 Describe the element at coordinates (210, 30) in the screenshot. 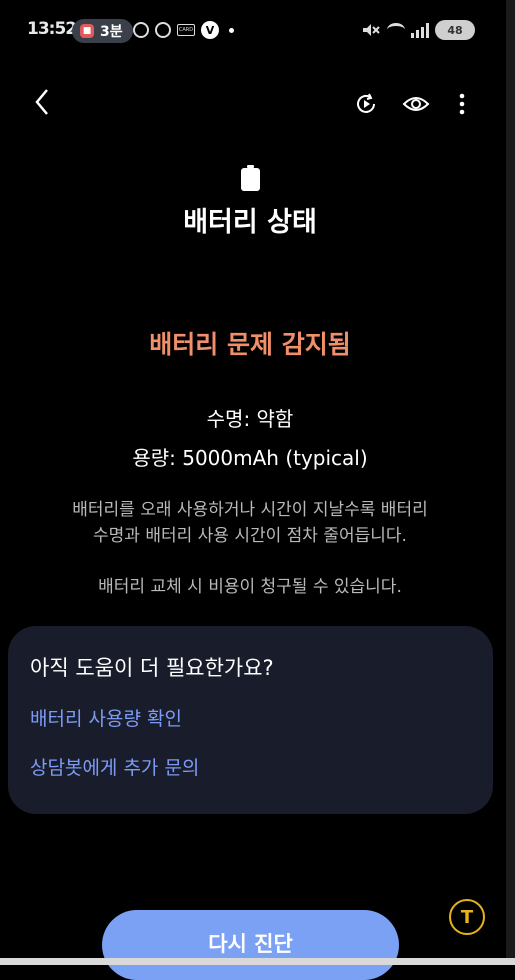

I see `v-app-icon: V` at that location.